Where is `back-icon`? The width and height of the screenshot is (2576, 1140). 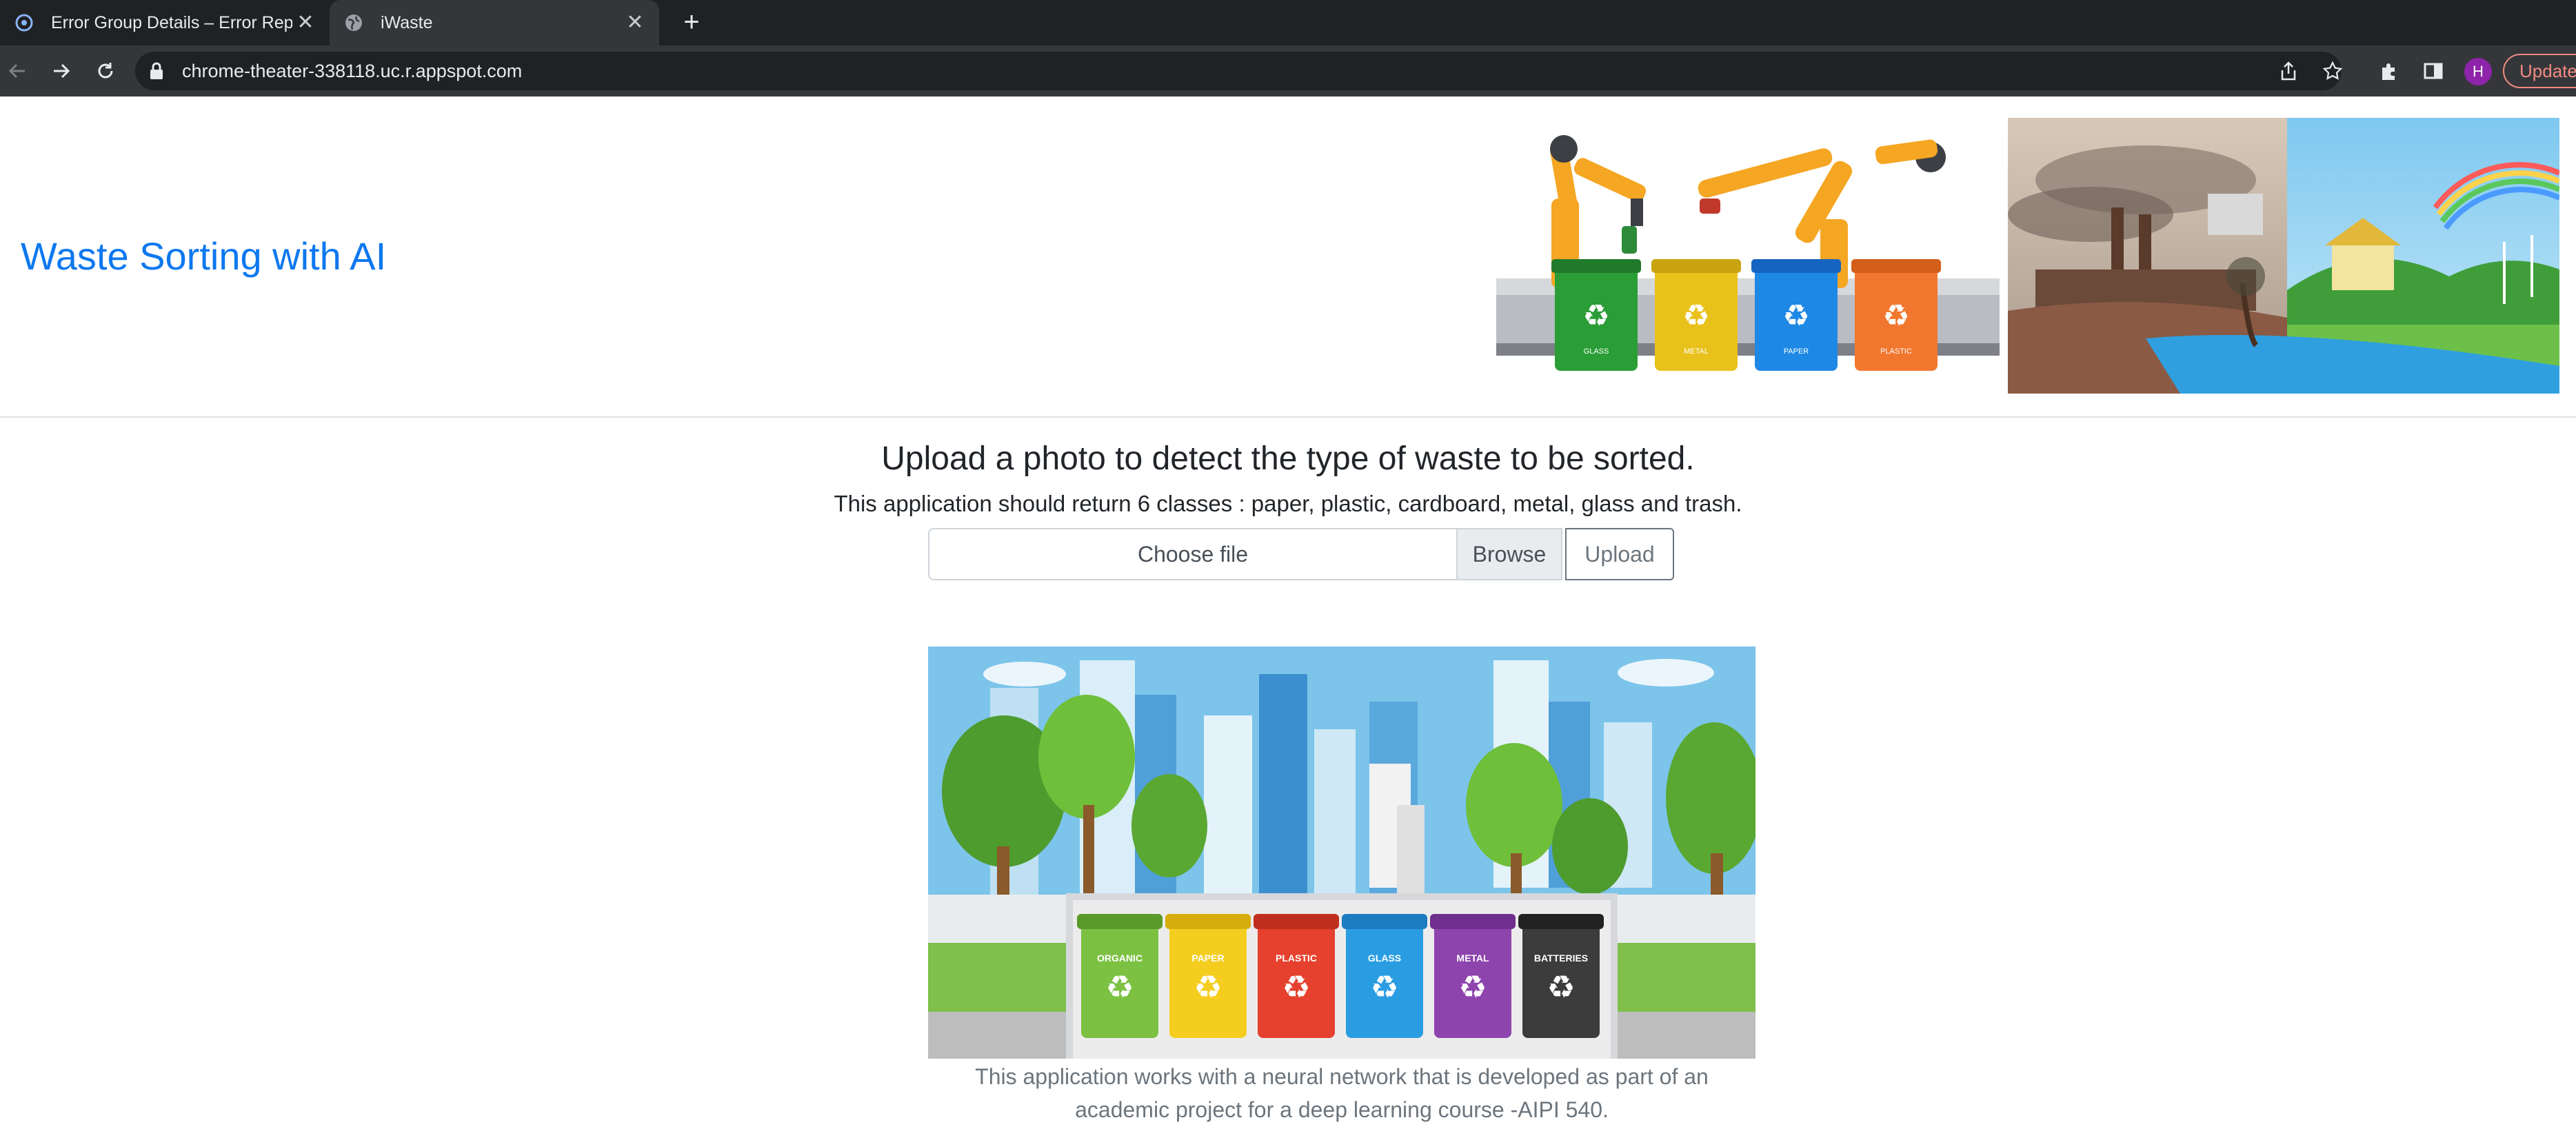 back-icon is located at coordinates (17, 71).